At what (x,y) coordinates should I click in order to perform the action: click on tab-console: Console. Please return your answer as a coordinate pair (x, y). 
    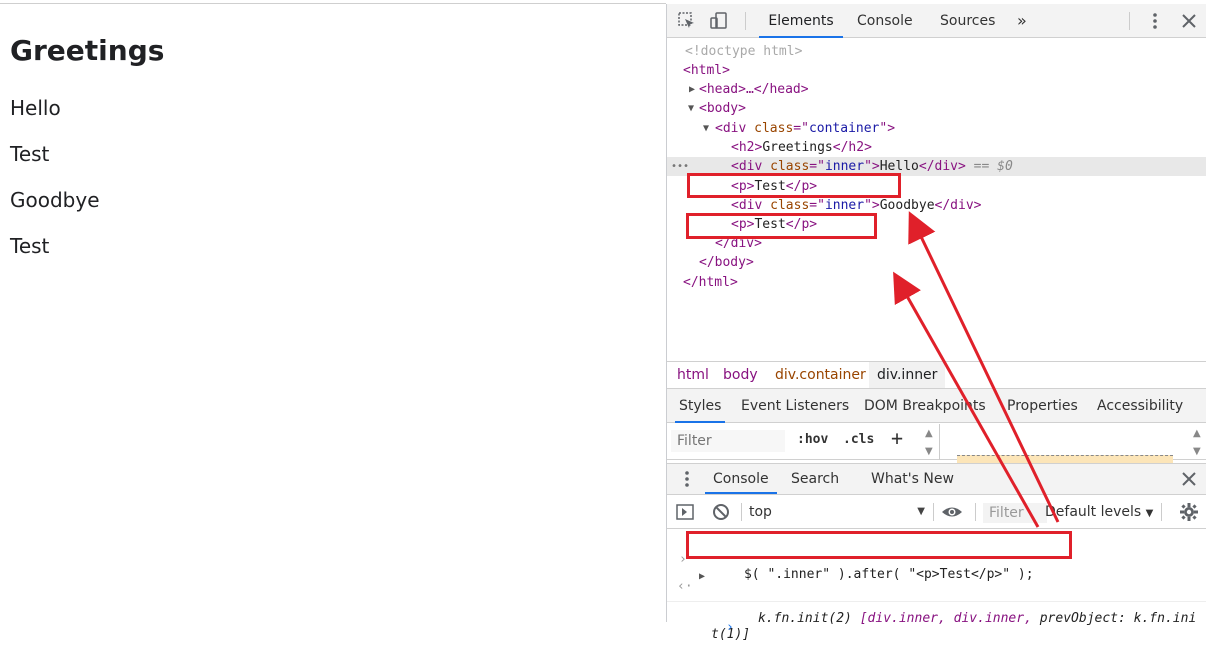
    Looking at the image, I should click on (885, 21).